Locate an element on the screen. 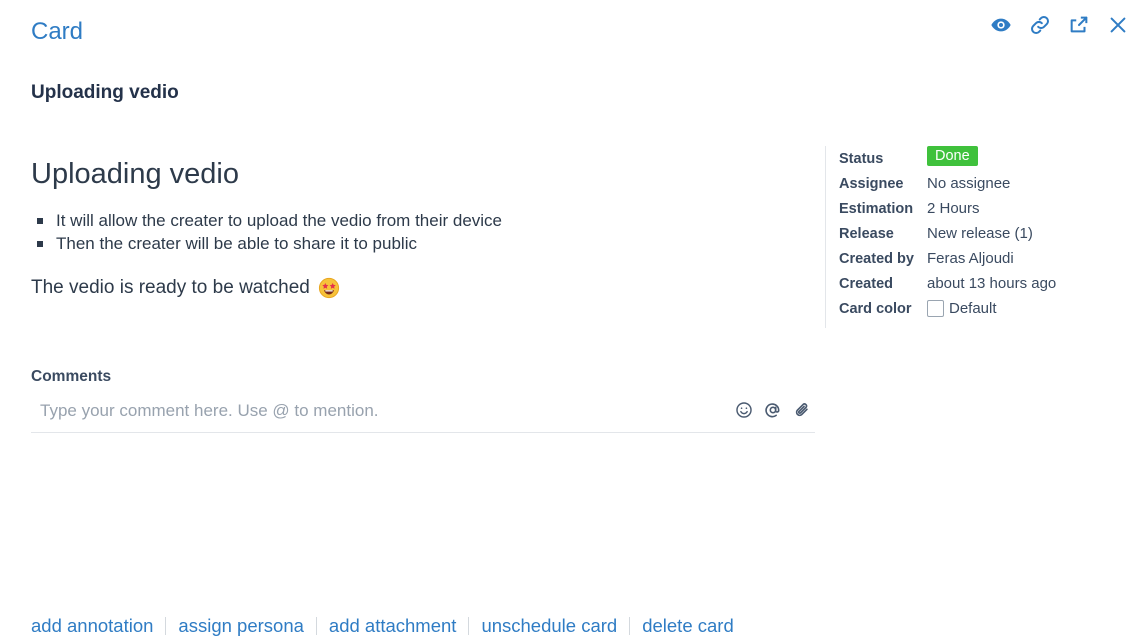  assignee-row: Assignee No assignee is located at coordinates (947, 183).